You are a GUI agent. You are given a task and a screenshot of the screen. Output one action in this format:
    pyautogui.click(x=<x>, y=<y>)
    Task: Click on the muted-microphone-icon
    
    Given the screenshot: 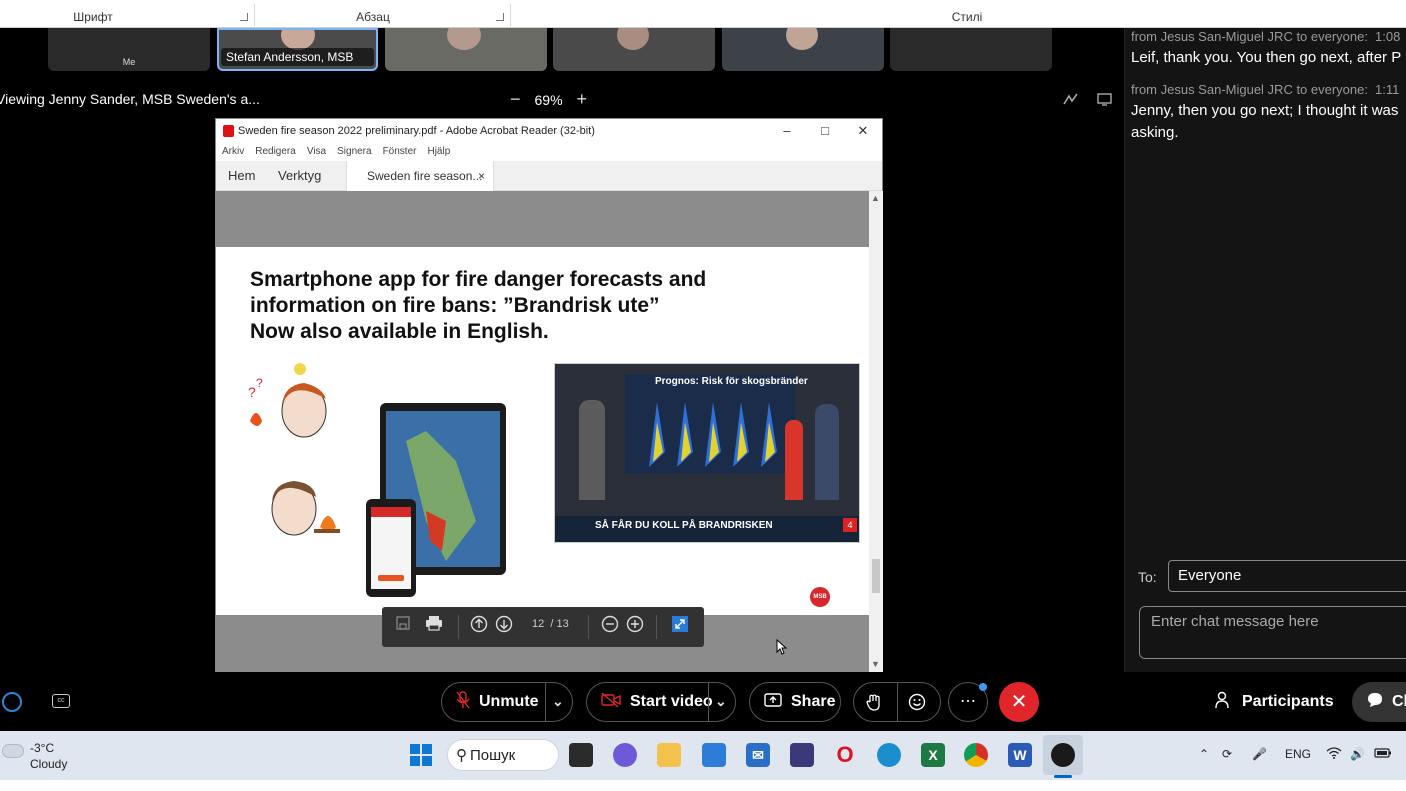 What is the action you would take?
    pyautogui.click(x=463, y=702)
    